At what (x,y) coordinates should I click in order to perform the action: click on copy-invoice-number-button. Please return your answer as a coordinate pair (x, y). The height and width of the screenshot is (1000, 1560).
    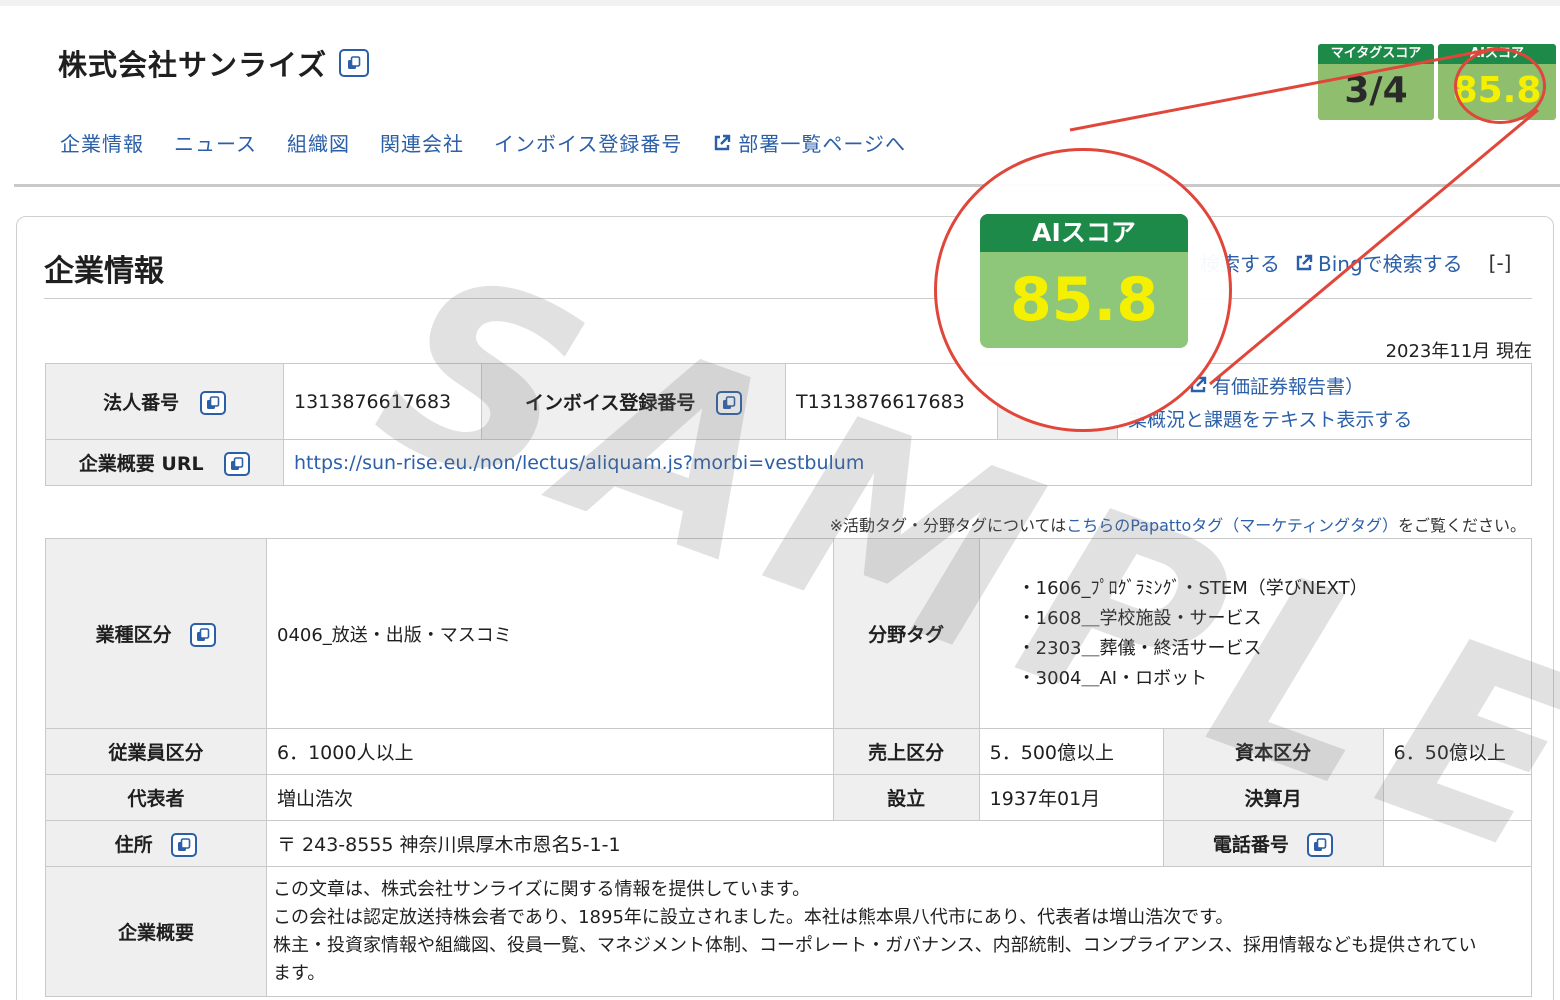
    Looking at the image, I should click on (729, 403).